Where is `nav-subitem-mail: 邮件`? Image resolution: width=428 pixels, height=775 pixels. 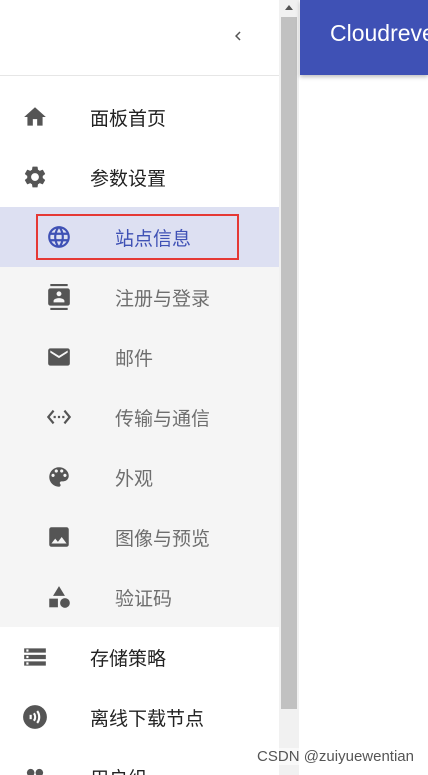 nav-subitem-mail: 邮件 is located at coordinates (139, 357).